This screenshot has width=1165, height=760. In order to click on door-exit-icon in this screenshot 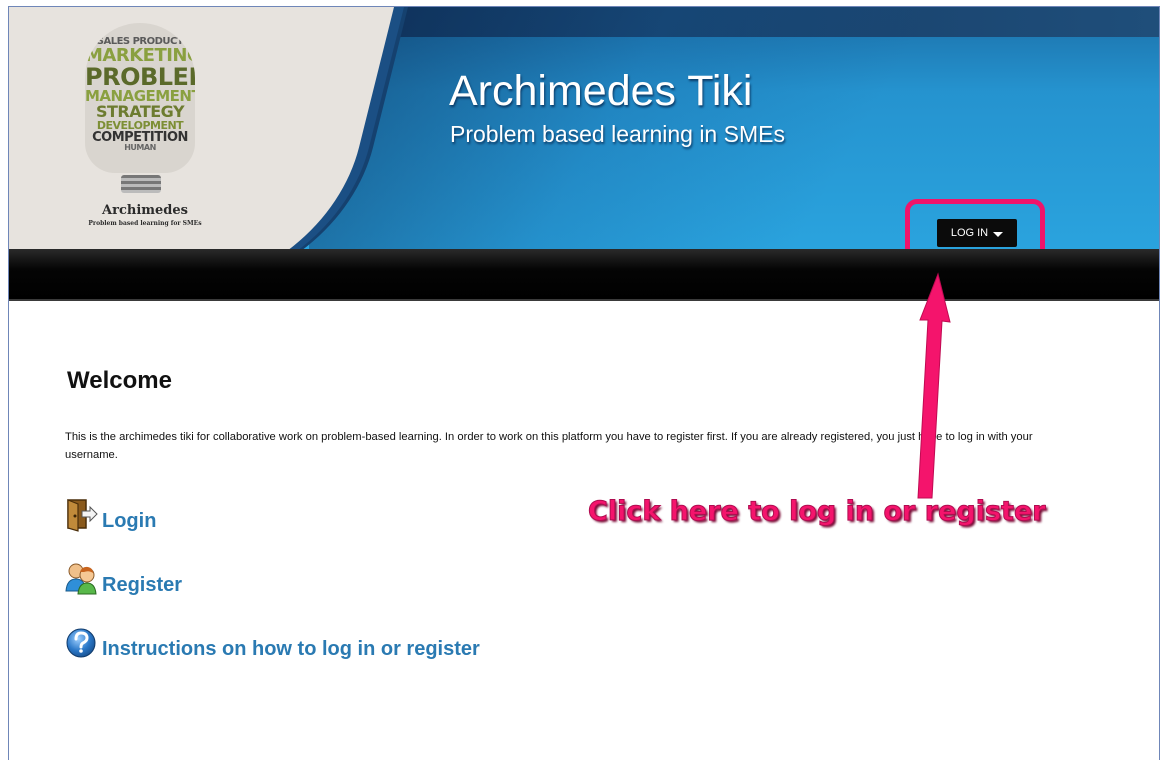, I will do `click(81, 514)`.